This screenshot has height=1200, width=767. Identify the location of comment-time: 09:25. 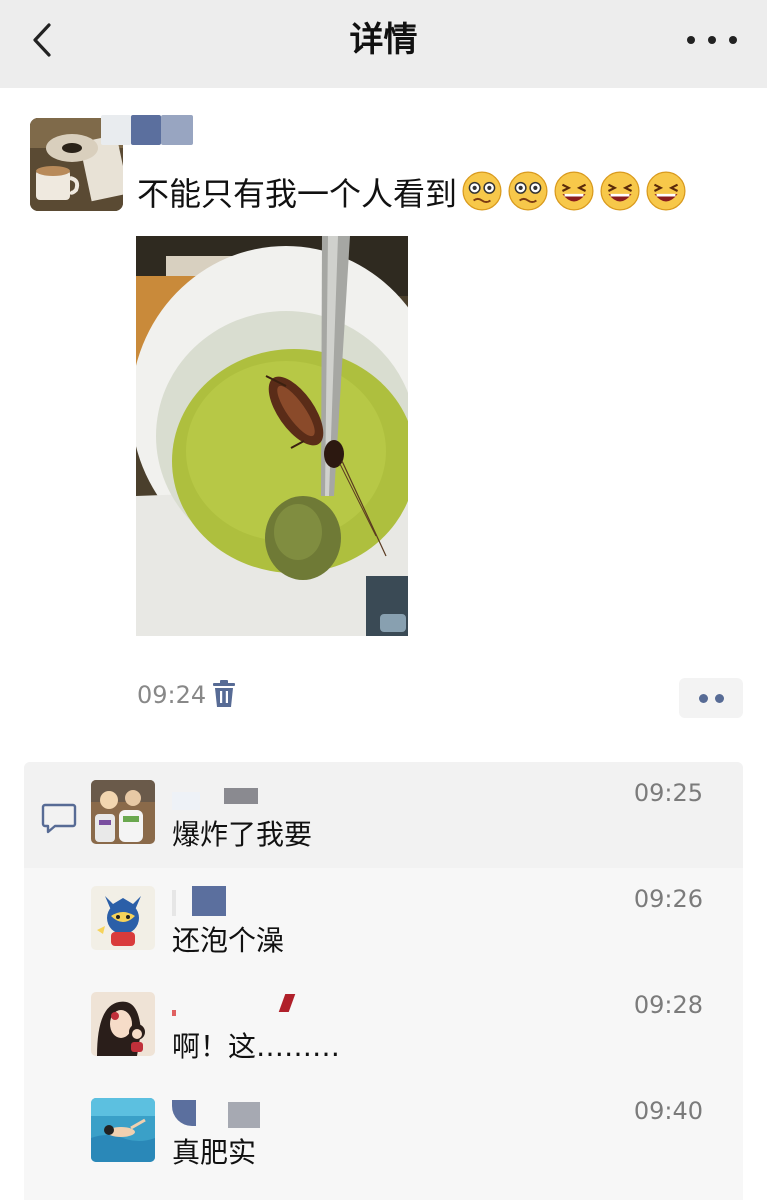
(668, 793).